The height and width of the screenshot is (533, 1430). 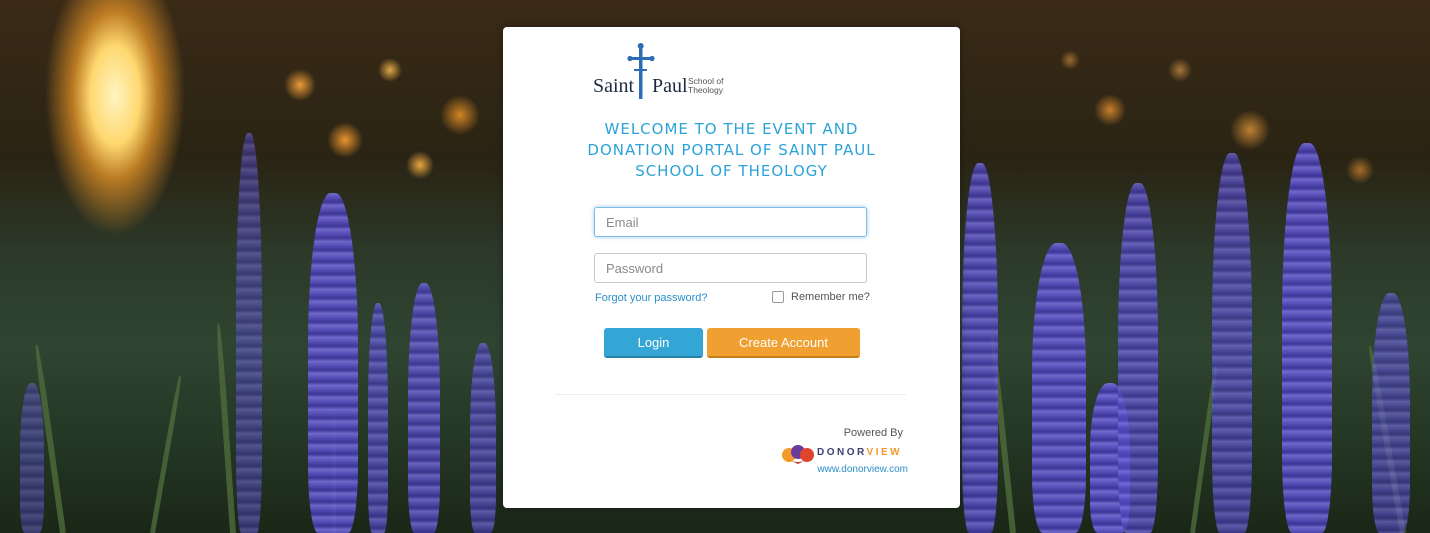 I want to click on wordmark-view: VIEW, so click(x=884, y=452).